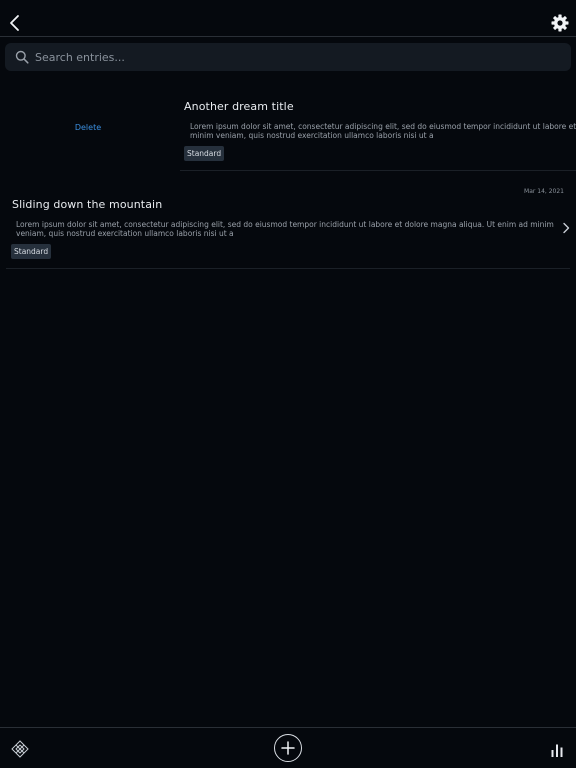 The height and width of the screenshot is (768, 576). Describe the element at coordinates (295, 57) in the screenshot. I see `search-input` at that location.